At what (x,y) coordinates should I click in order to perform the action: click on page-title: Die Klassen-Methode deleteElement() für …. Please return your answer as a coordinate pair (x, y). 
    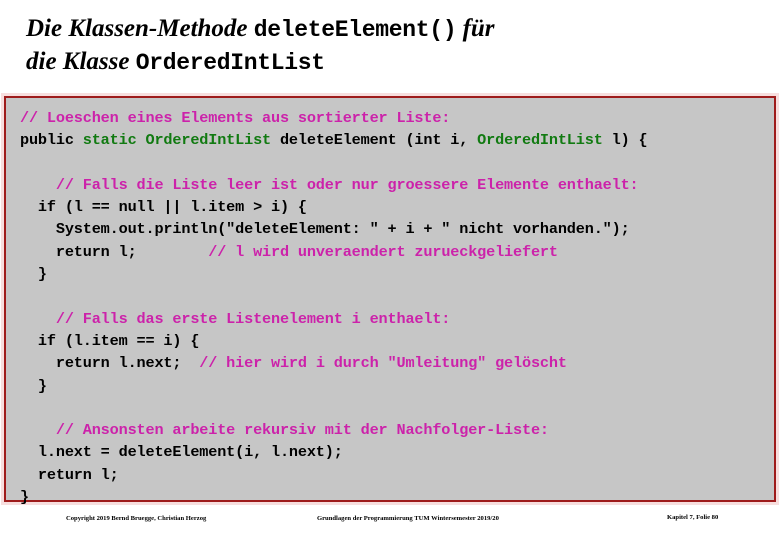
    Looking at the image, I should click on (391, 46).